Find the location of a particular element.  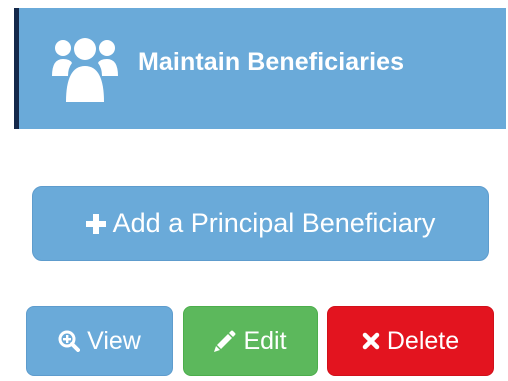

times-icon is located at coordinates (371, 341).